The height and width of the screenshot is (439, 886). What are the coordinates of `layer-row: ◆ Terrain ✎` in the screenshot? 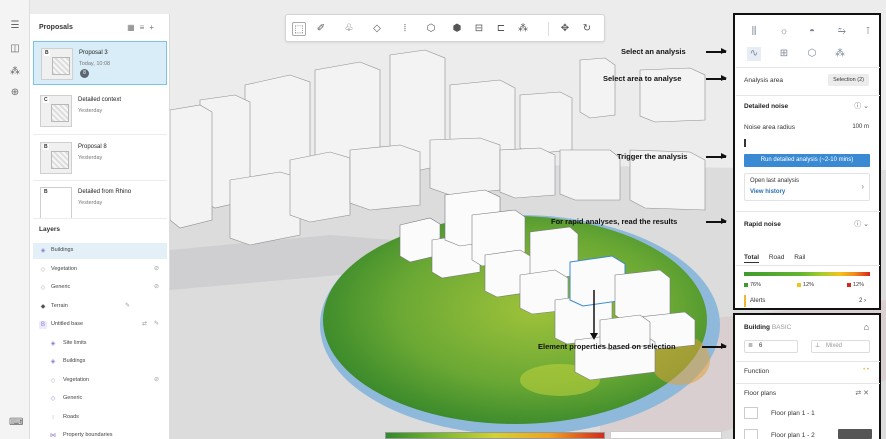 It's located at (100, 307).